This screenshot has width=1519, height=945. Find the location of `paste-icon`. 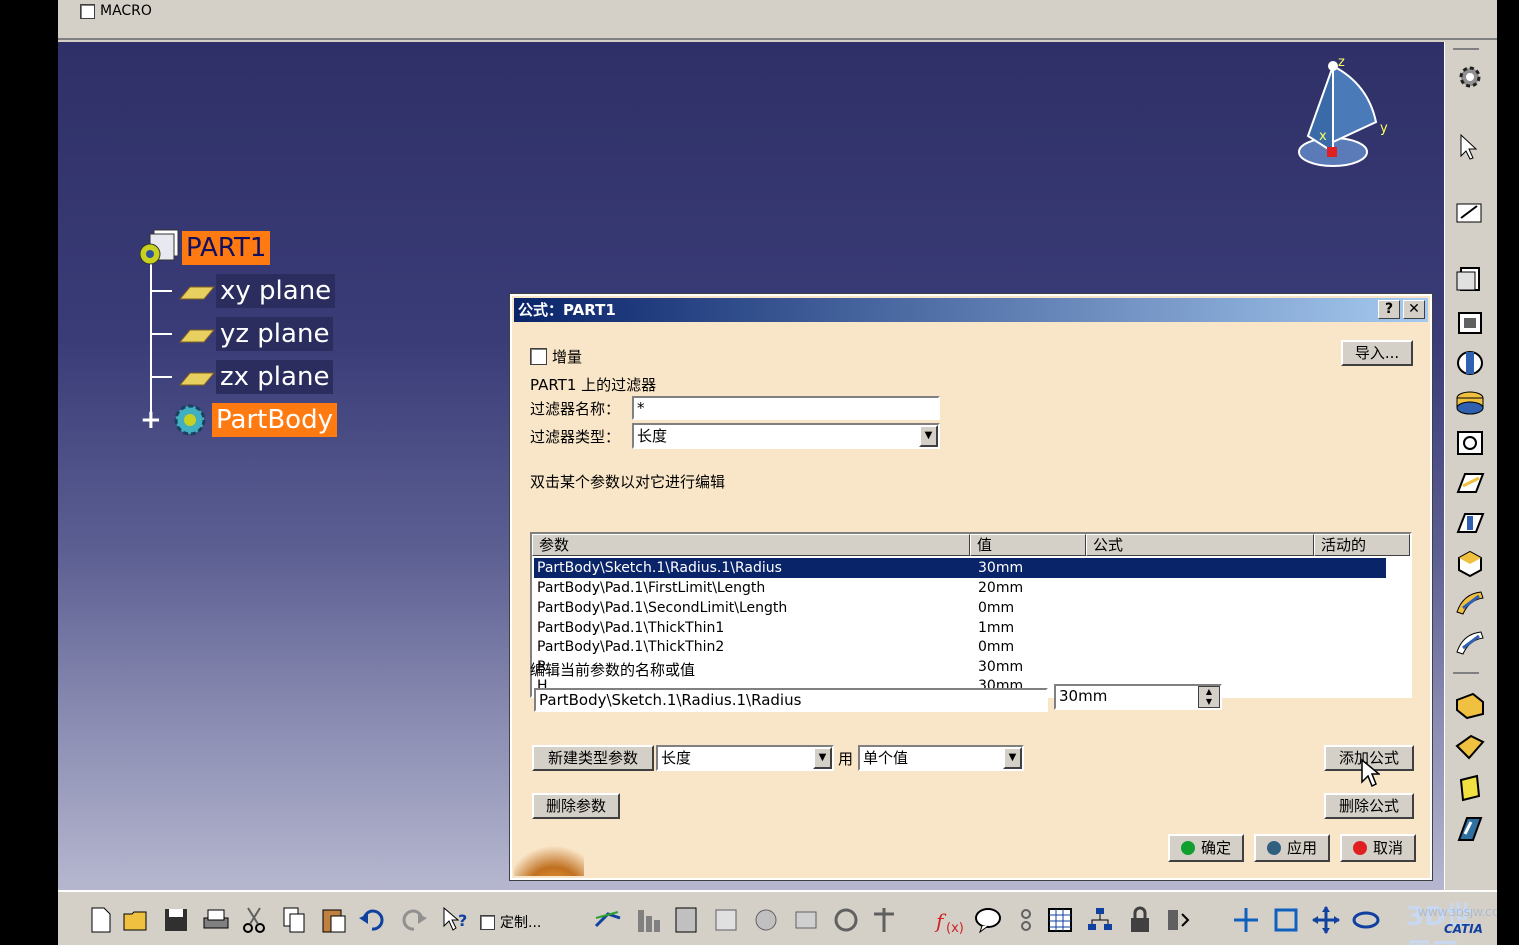

paste-icon is located at coordinates (334, 920).